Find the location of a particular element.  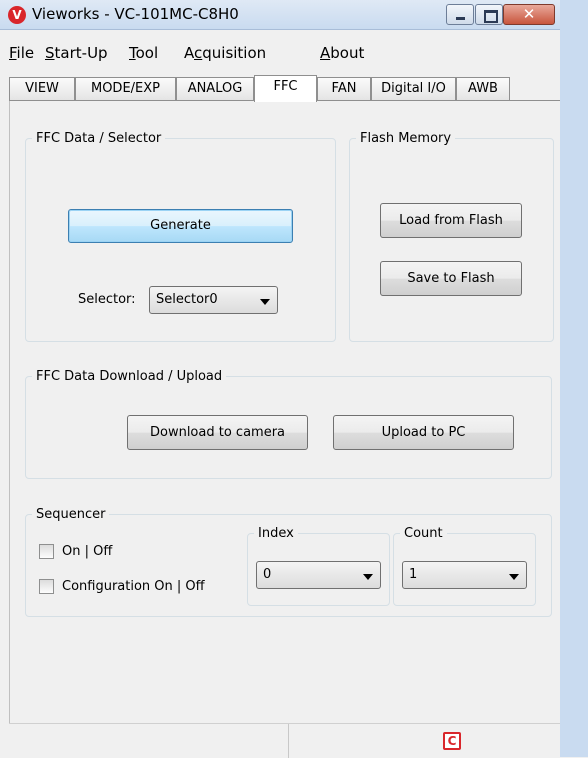

close-icon: ✕ is located at coordinates (529, 14).